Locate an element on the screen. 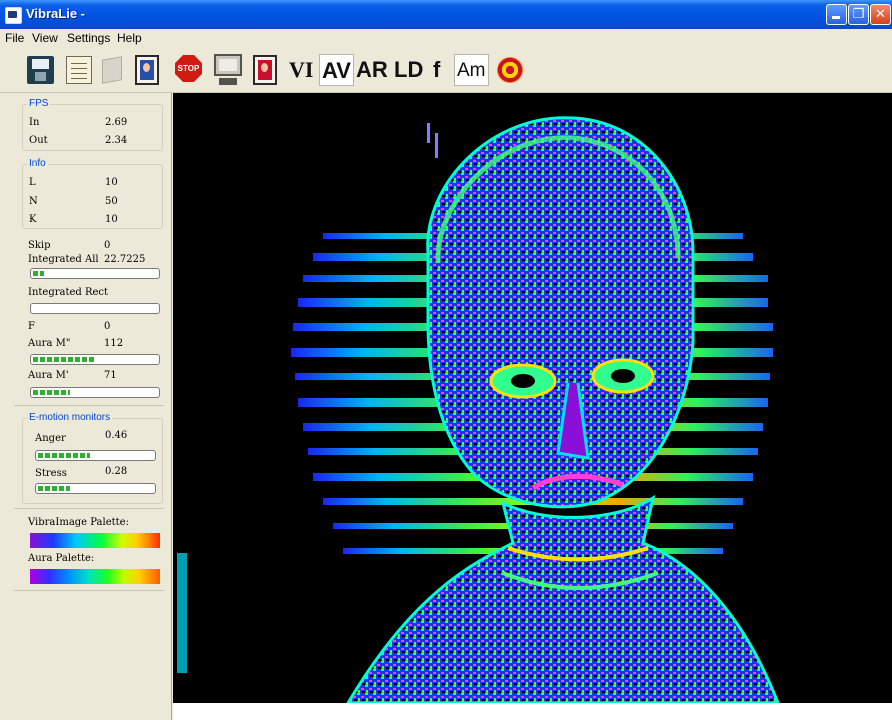 Image resolution: width=892 pixels, height=720 pixels. aura-palette-label: Aura Palette: is located at coordinates (61, 558).